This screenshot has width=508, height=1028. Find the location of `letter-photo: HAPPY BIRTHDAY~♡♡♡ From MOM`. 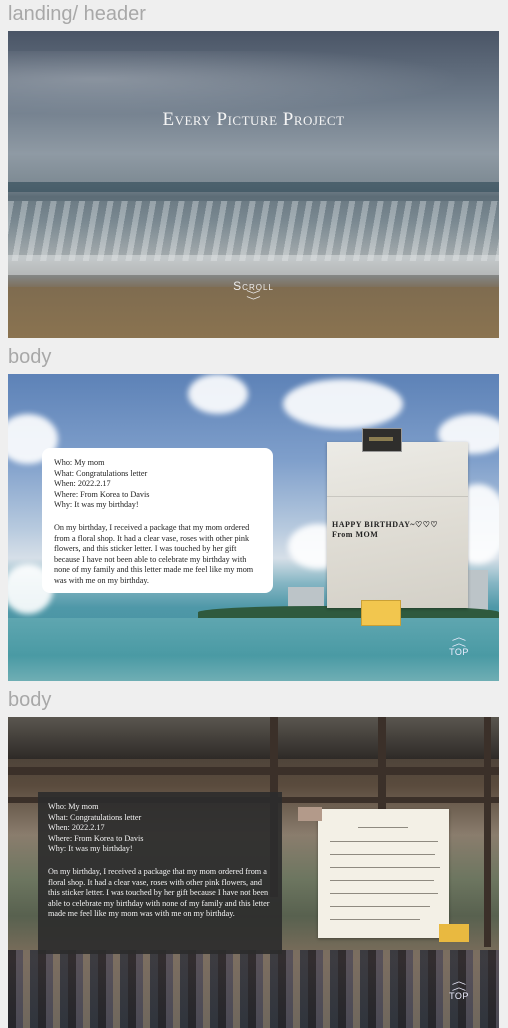

letter-photo: HAPPY BIRTHDAY~♡♡♡ From MOM is located at coordinates (397, 527).